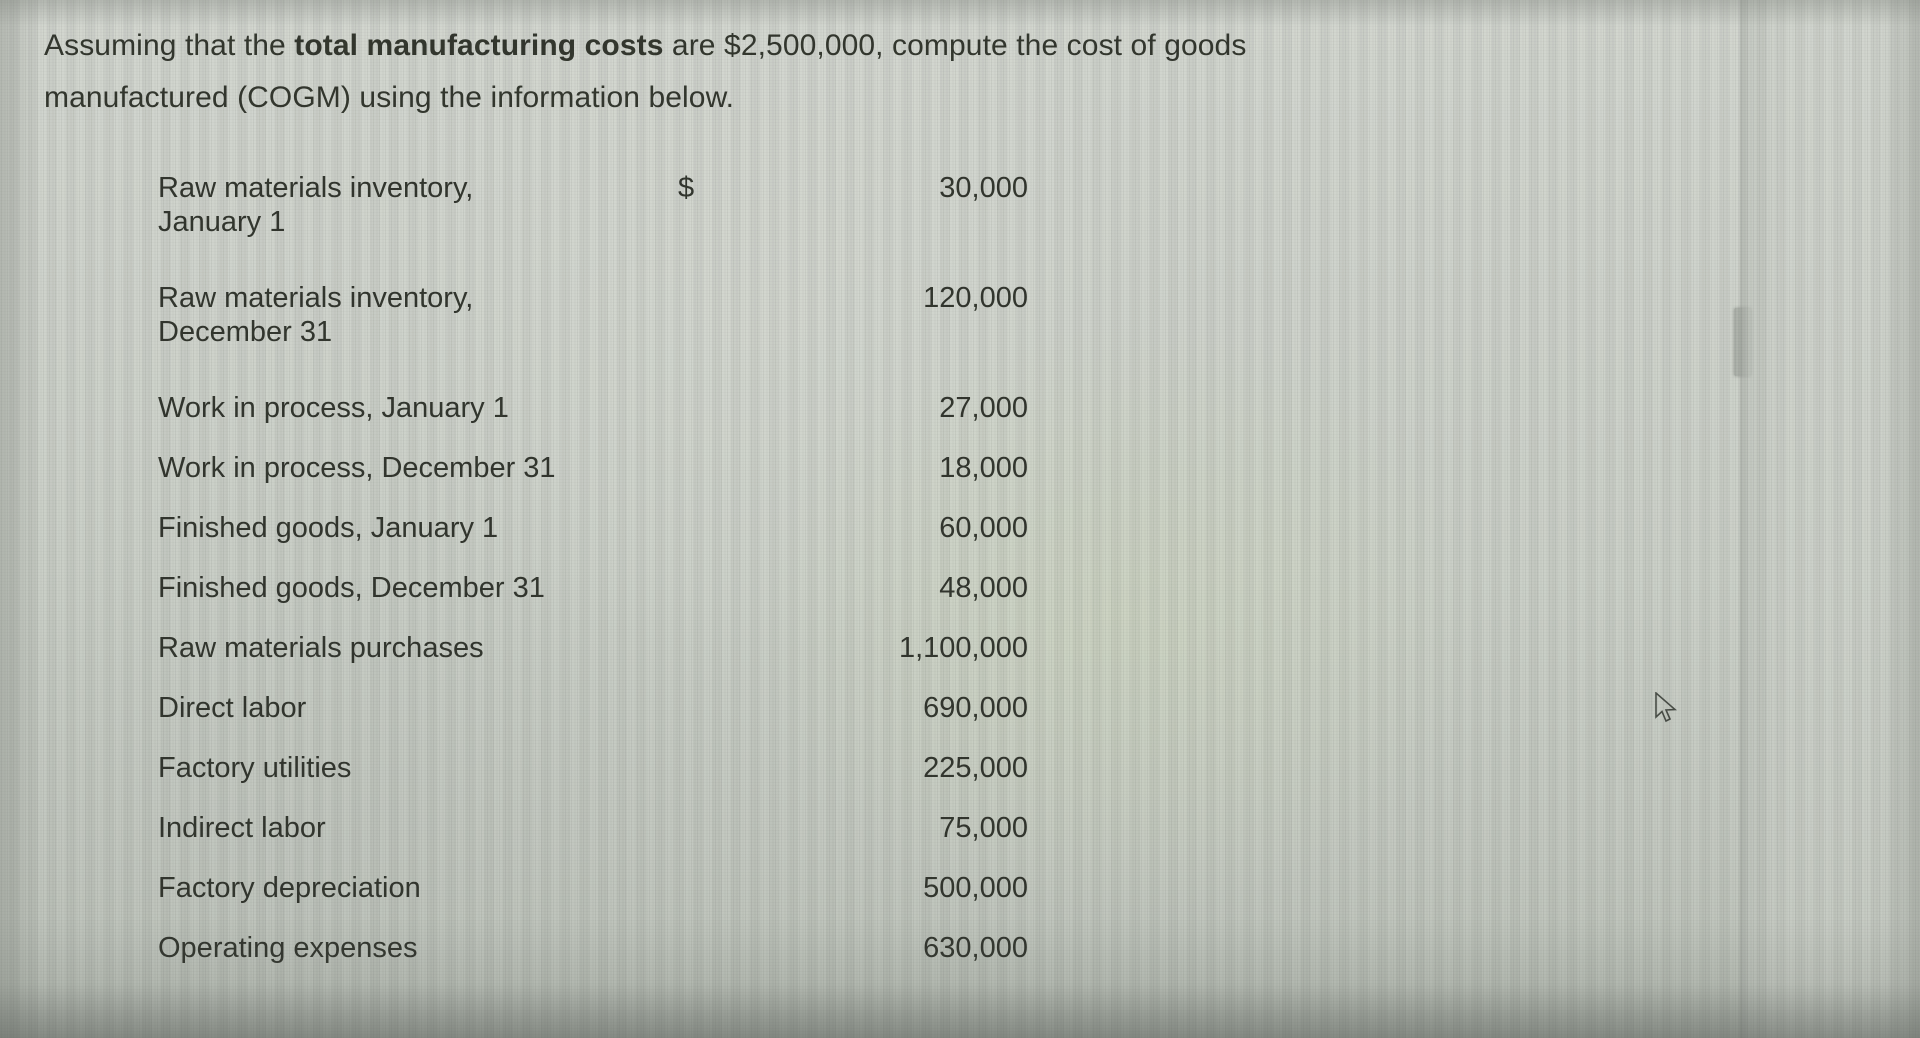 Image resolution: width=1920 pixels, height=1038 pixels. I want to click on row-amount: 500,000, so click(975, 888).